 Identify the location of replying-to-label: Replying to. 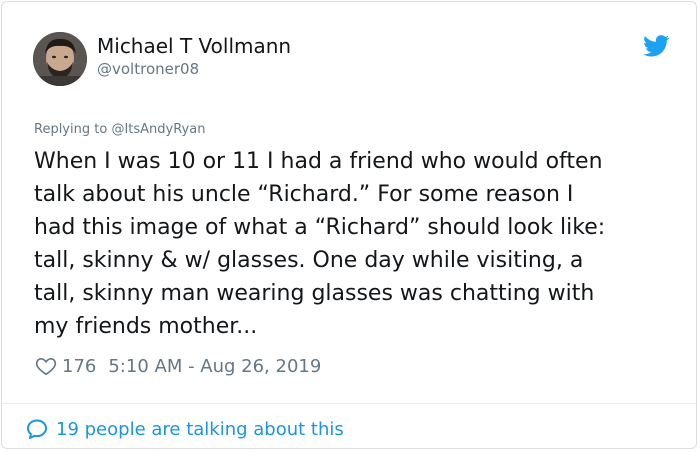
(73, 129).